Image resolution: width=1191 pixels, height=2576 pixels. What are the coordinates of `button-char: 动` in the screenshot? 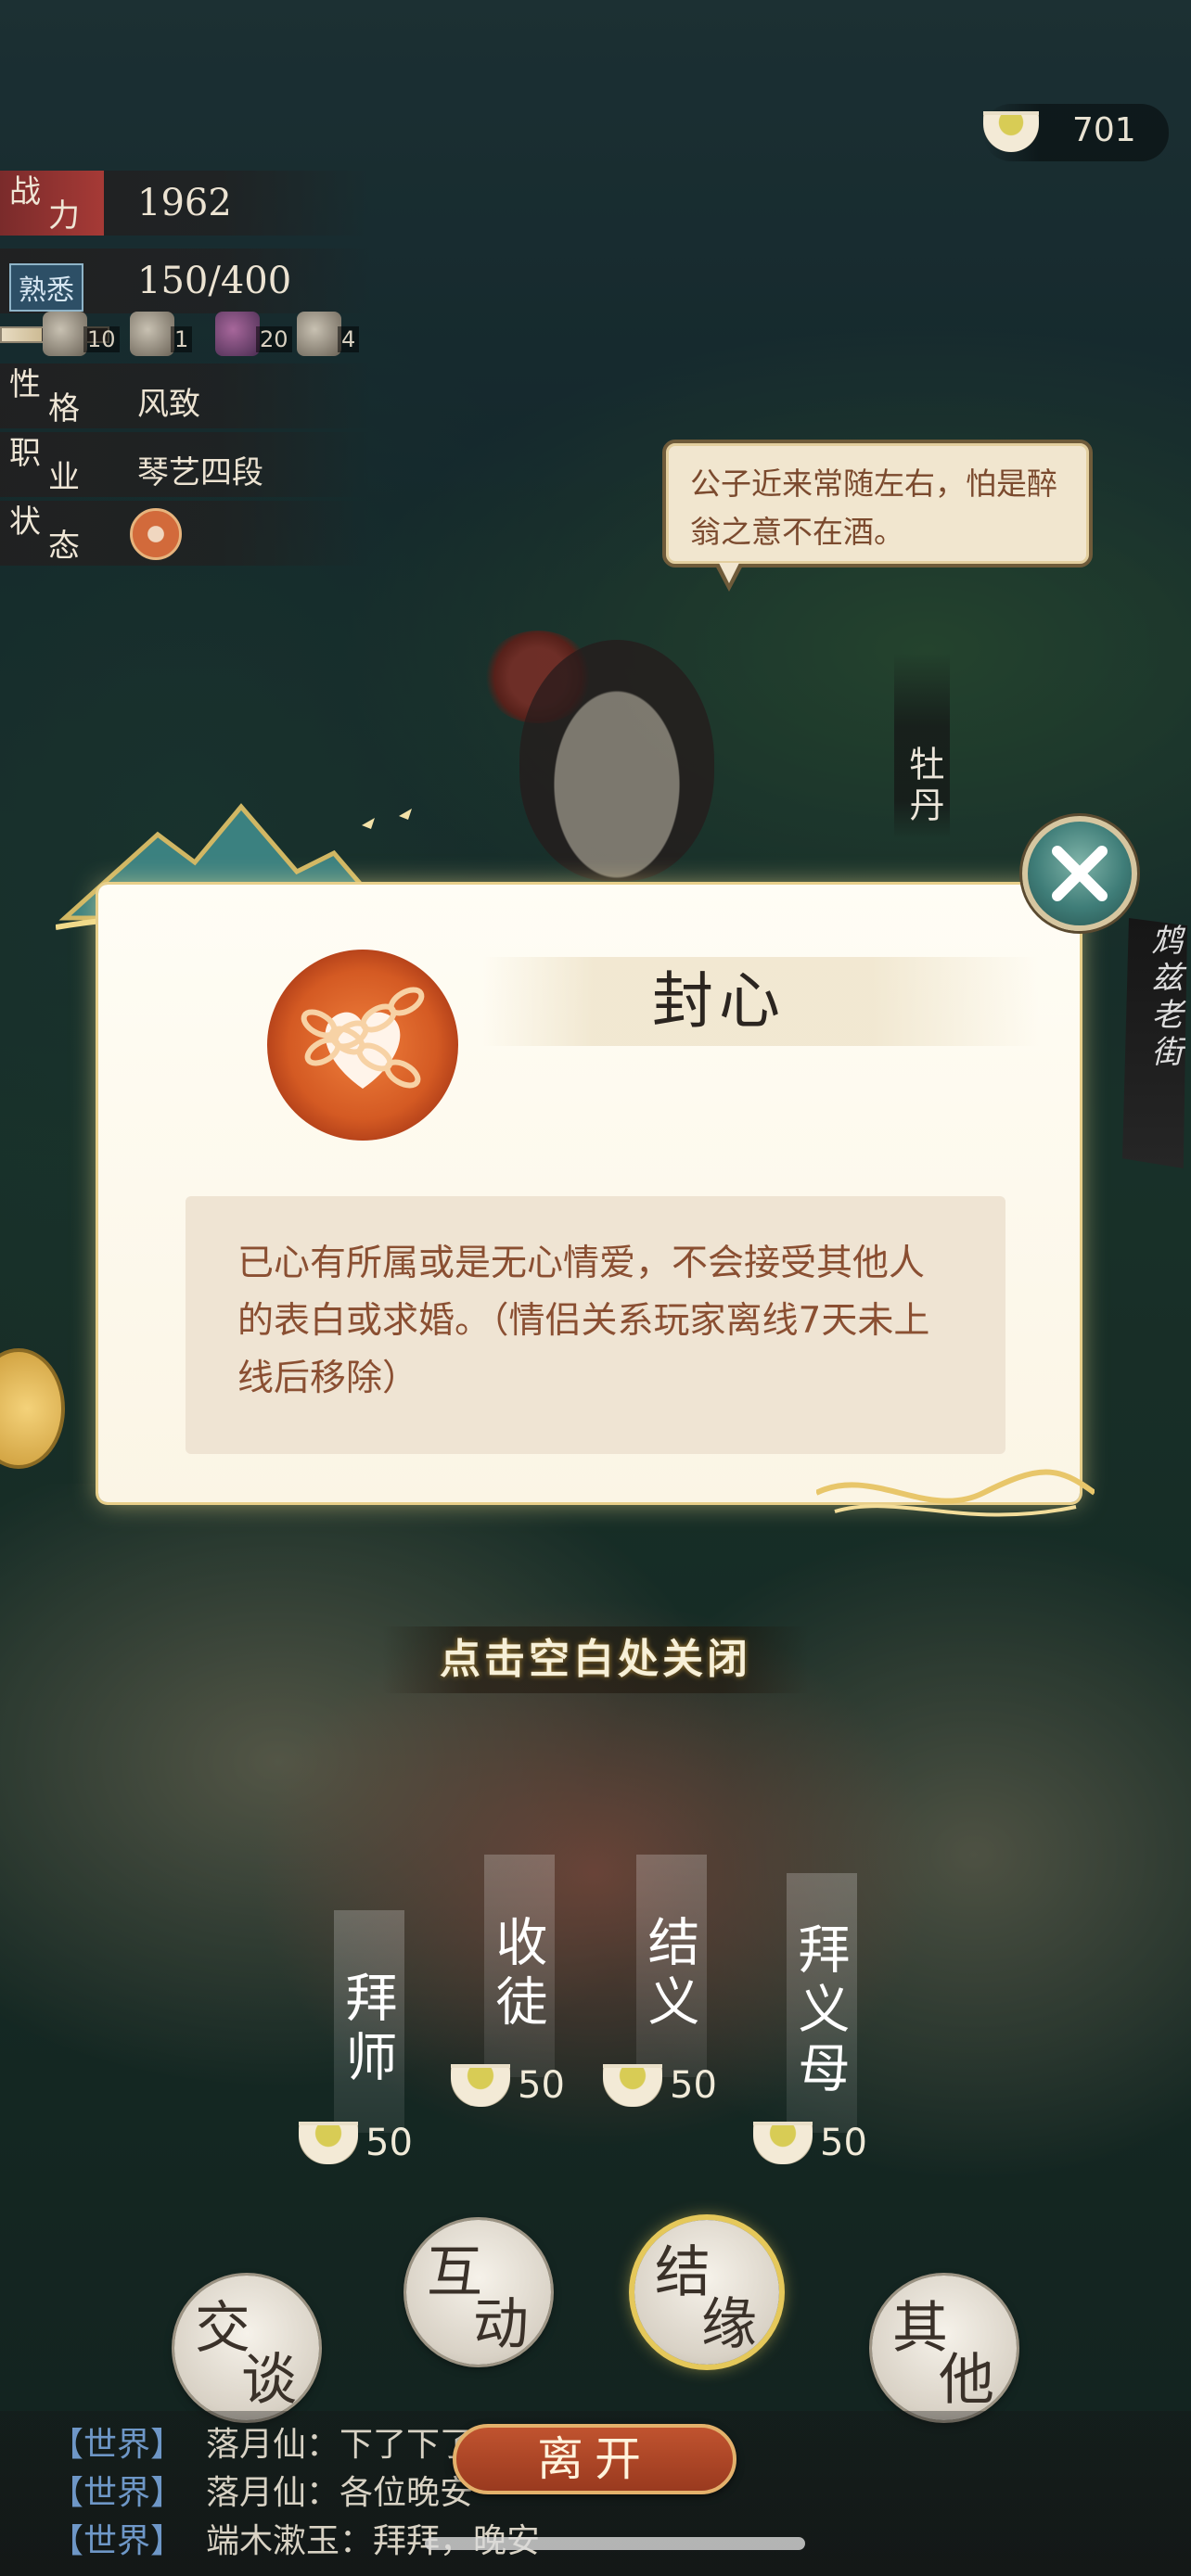 It's located at (501, 2325).